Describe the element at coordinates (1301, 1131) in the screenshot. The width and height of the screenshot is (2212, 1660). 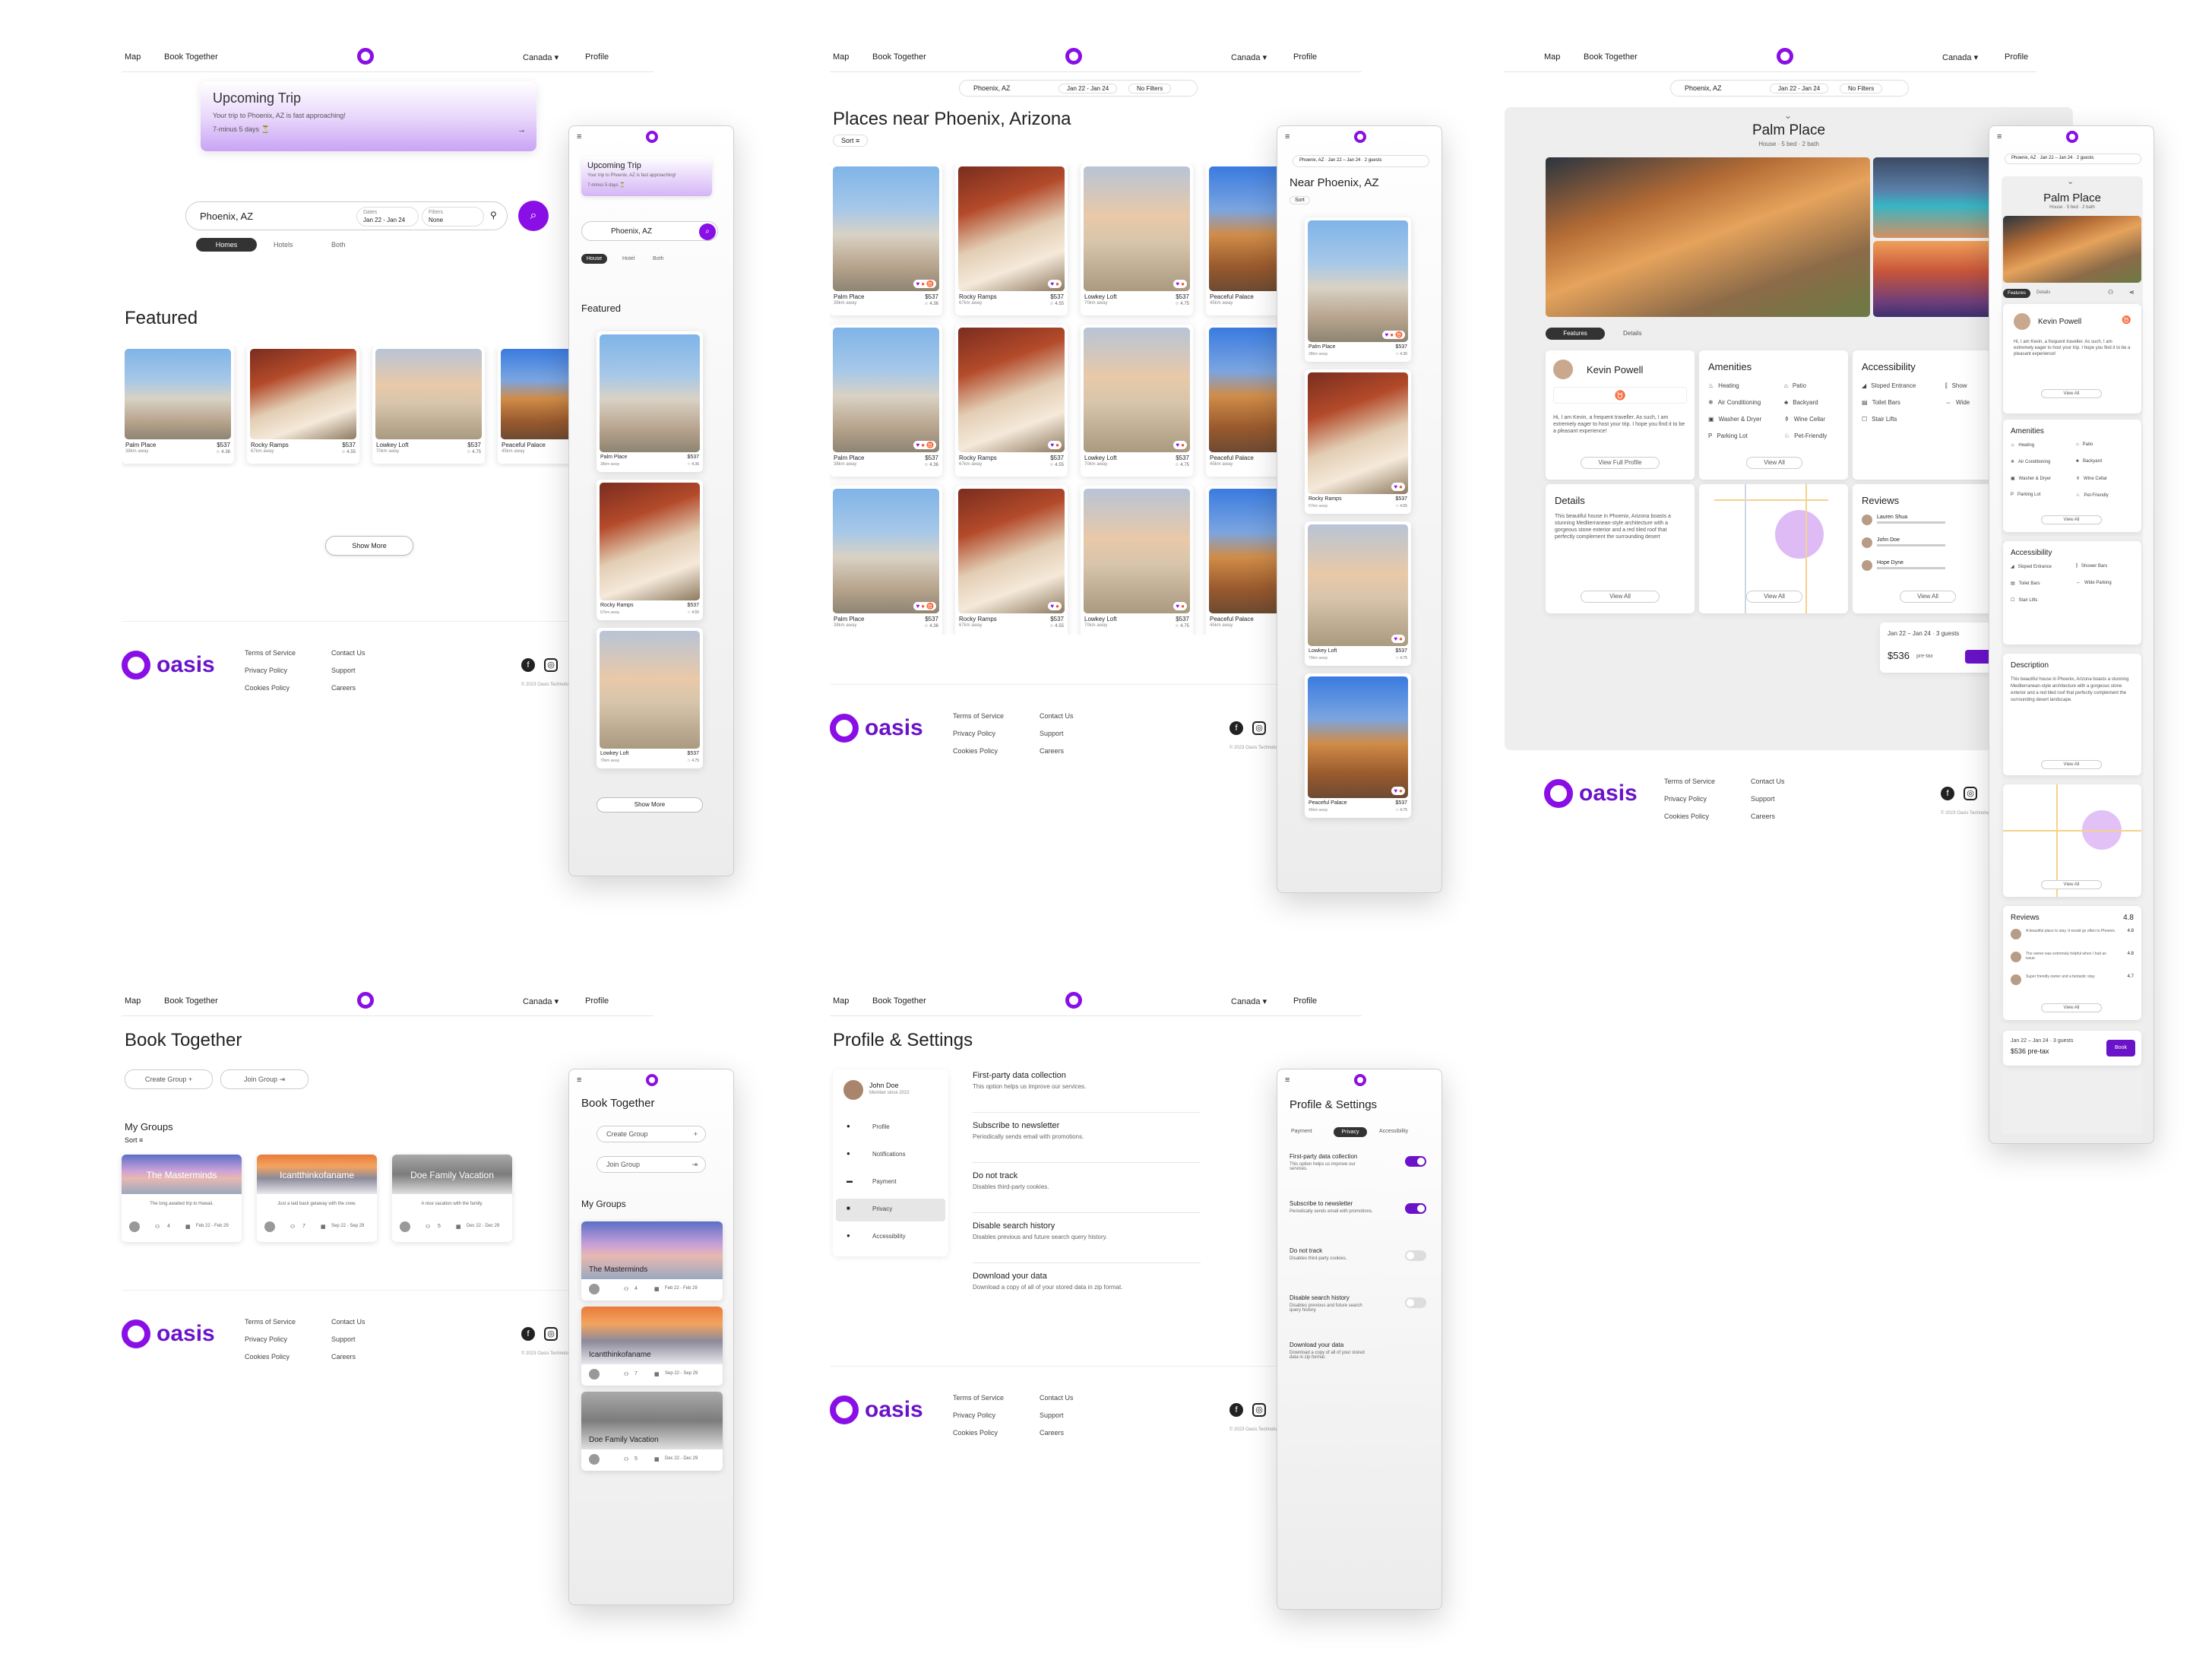
I see `tab-payment: Payment` at that location.